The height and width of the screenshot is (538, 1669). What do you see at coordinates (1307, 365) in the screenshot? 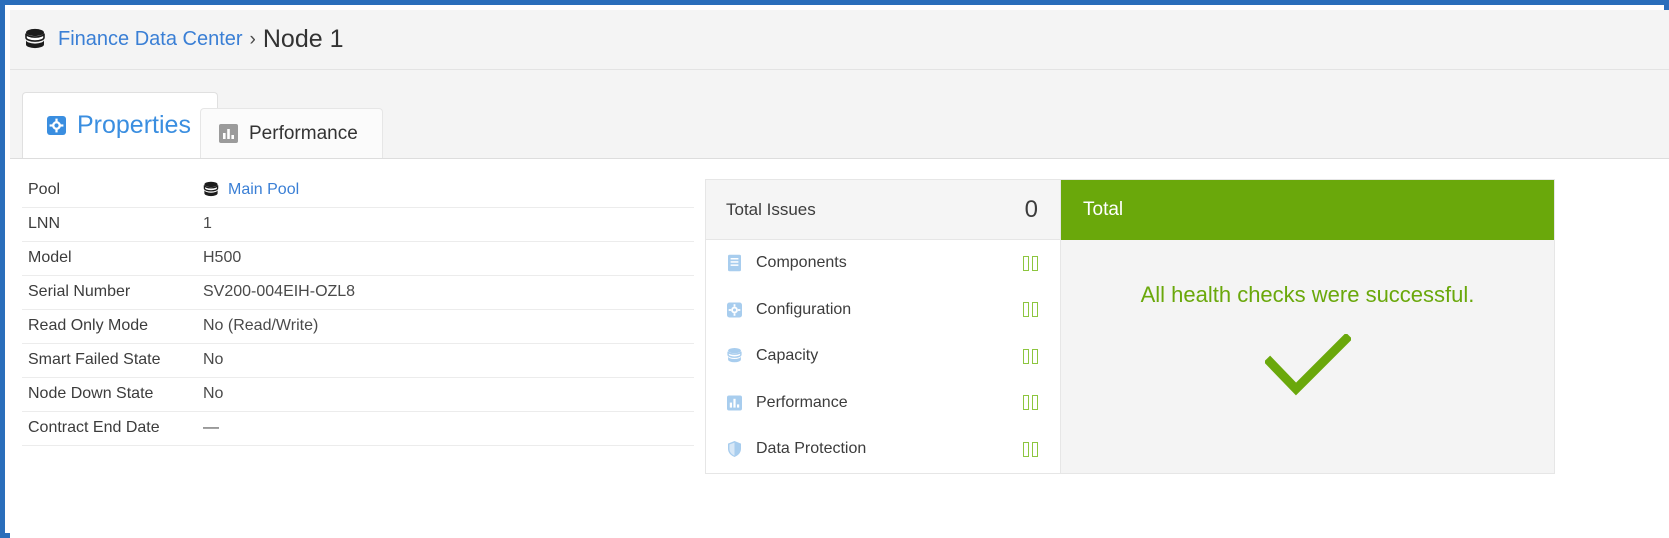
I see `checkmark-icon` at bounding box center [1307, 365].